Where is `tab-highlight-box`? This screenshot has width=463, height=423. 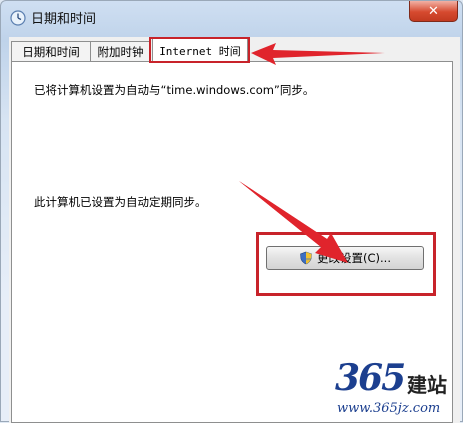
tab-highlight-box is located at coordinates (199, 50).